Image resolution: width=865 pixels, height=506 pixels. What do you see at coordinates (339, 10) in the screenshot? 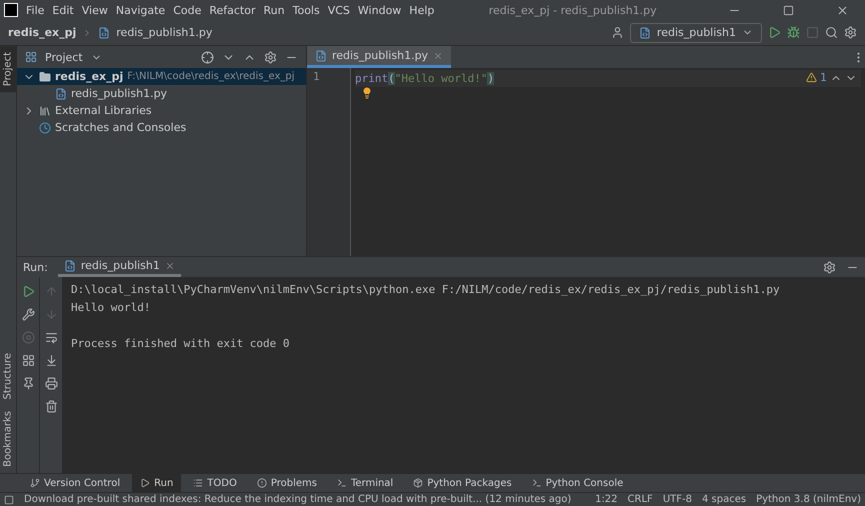
I see `menu-item: VCS` at bounding box center [339, 10].